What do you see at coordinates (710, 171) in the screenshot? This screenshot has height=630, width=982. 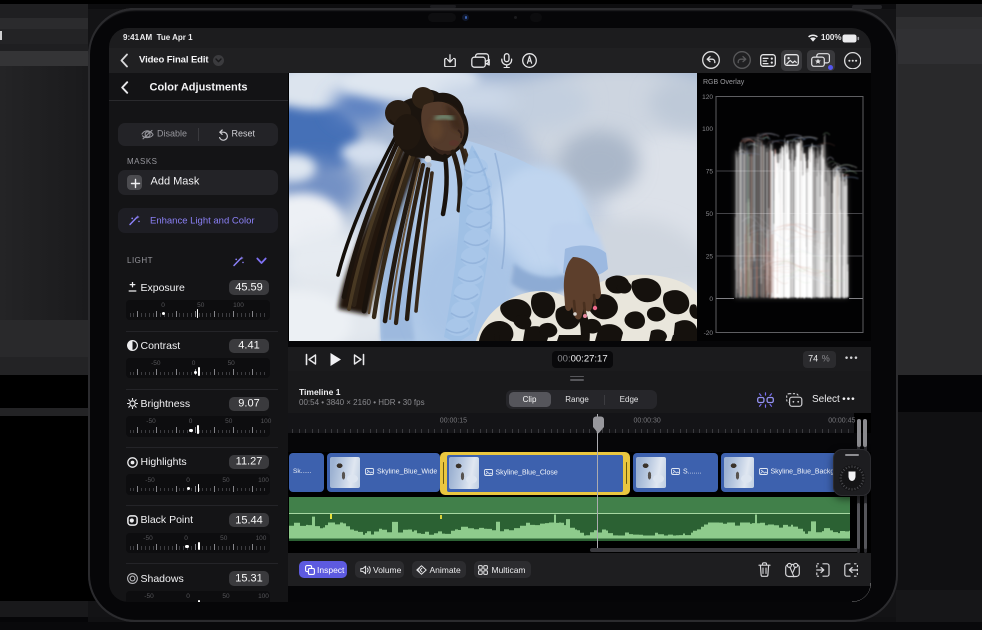 I see `svg-text: 75` at bounding box center [710, 171].